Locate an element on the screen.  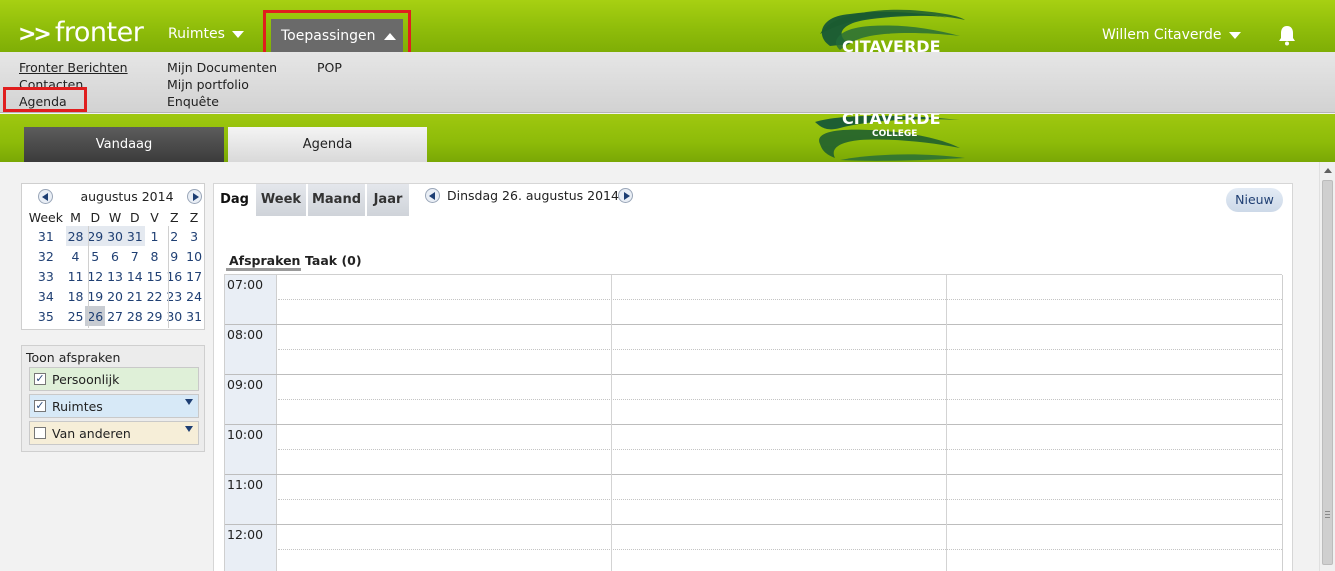
new-button: Nieuw is located at coordinates (1254, 200).